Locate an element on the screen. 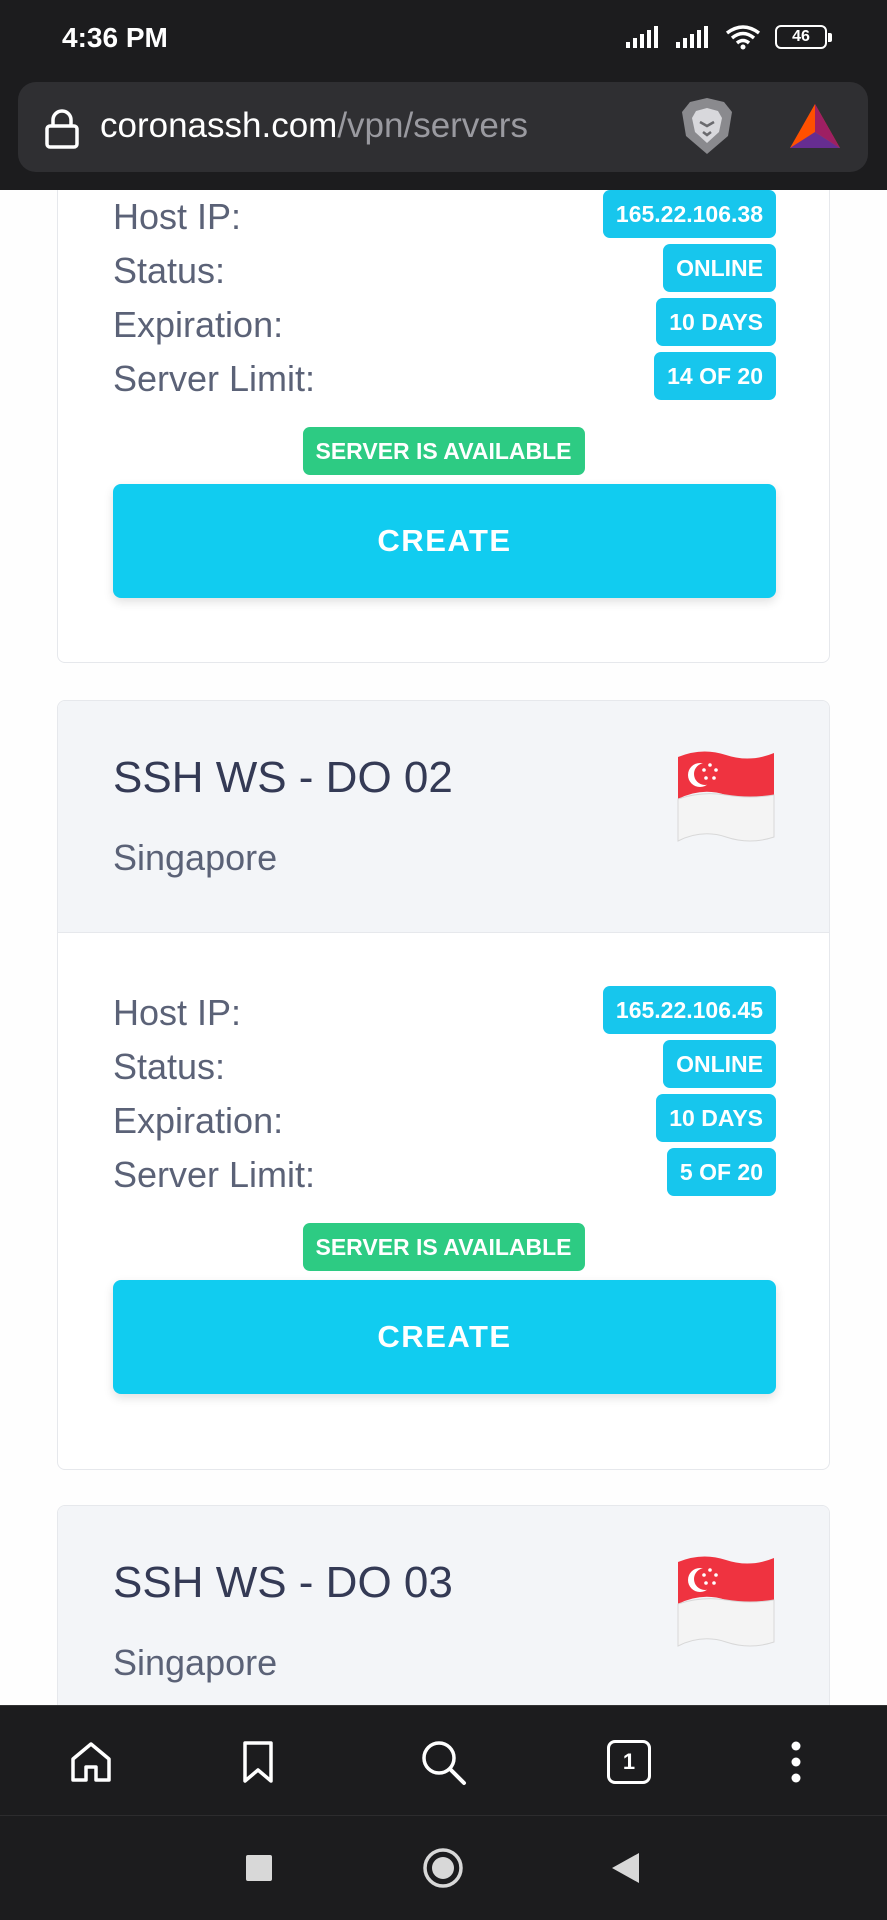 The height and width of the screenshot is (1920, 887). menu-button is located at coordinates (796, 1762).